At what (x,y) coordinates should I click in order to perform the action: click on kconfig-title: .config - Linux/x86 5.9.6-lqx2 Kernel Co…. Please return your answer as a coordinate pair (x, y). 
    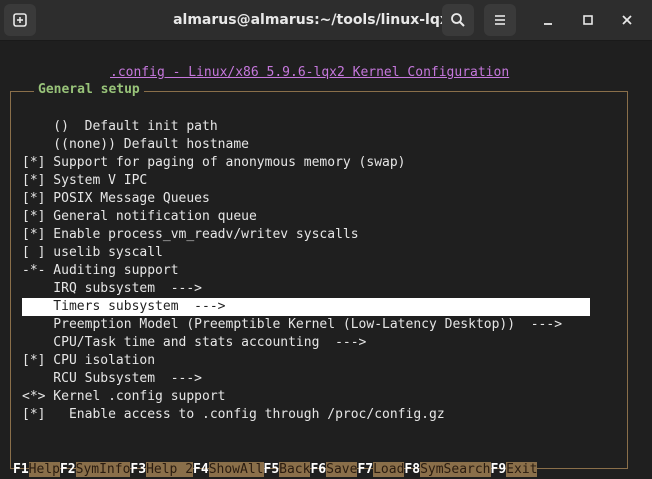
    Looking at the image, I should click on (310, 72).